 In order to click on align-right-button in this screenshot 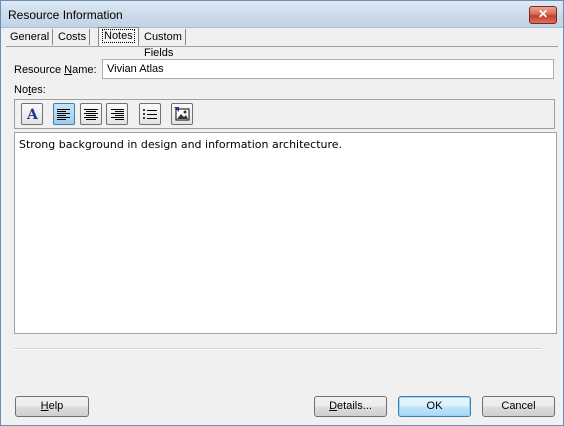, I will do `click(117, 114)`.